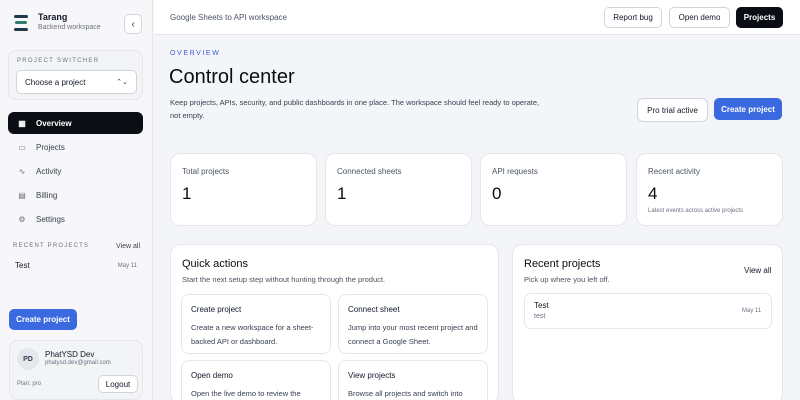  I want to click on sidebar-create-project-button: Create project, so click(43, 319).